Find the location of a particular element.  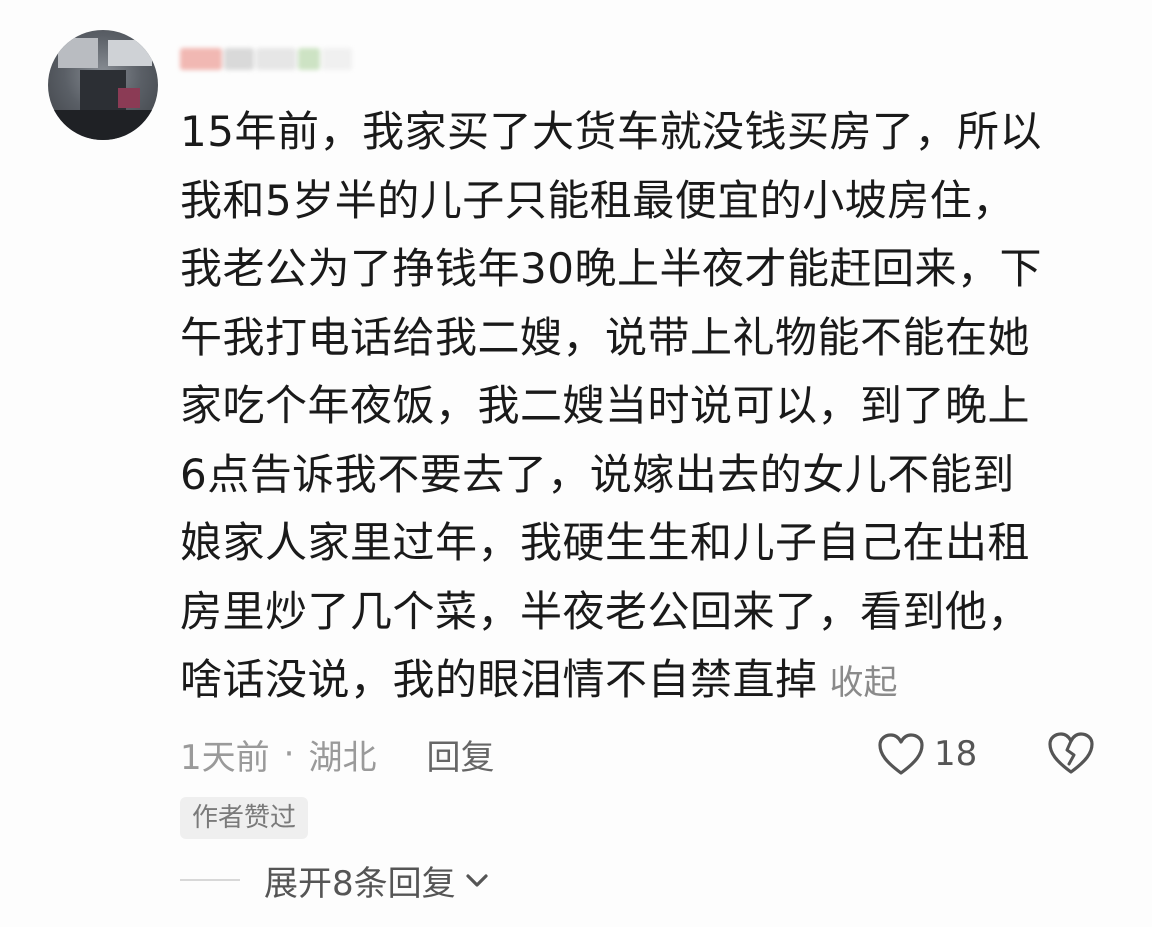

like-button: 18 is located at coordinates (926, 754).